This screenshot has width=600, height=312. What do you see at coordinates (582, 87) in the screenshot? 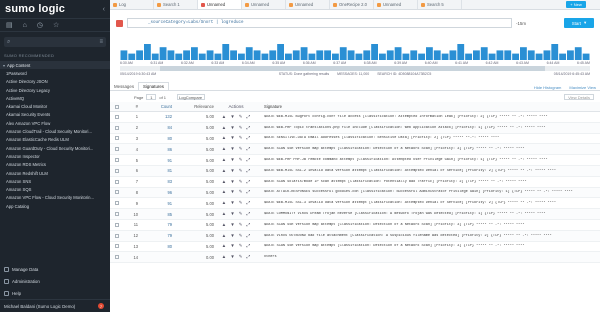
I see `maximize-view-link: Maximize View` at bounding box center [582, 87].